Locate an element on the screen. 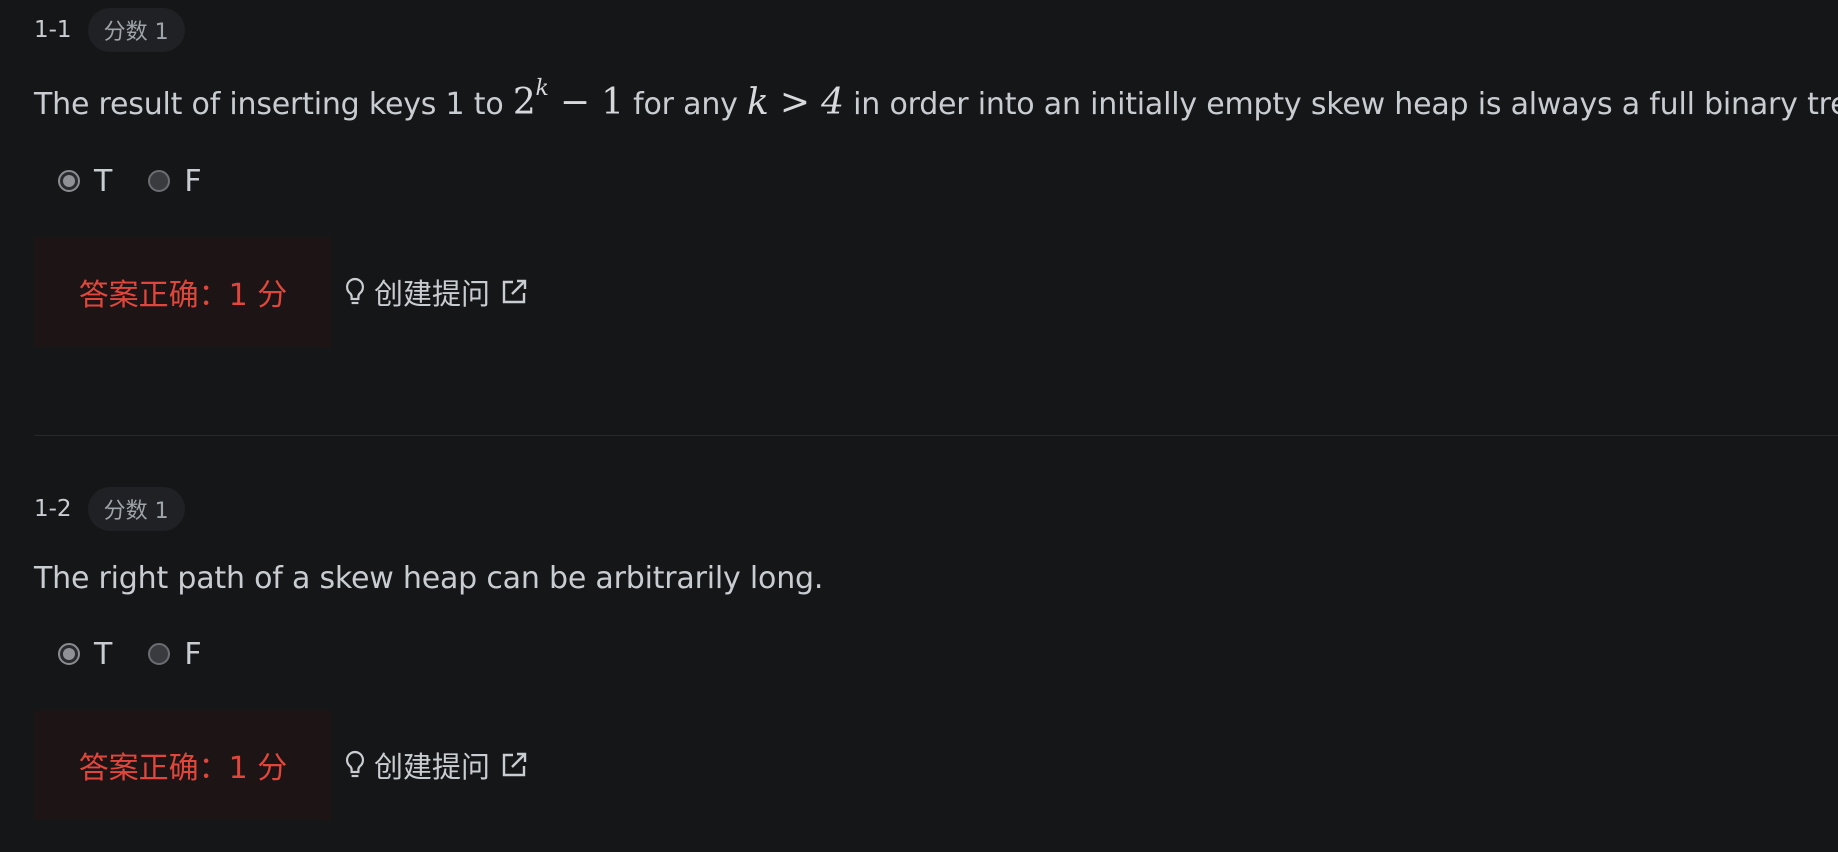  math-expression: 2k − 1 is located at coordinates (568, 99).